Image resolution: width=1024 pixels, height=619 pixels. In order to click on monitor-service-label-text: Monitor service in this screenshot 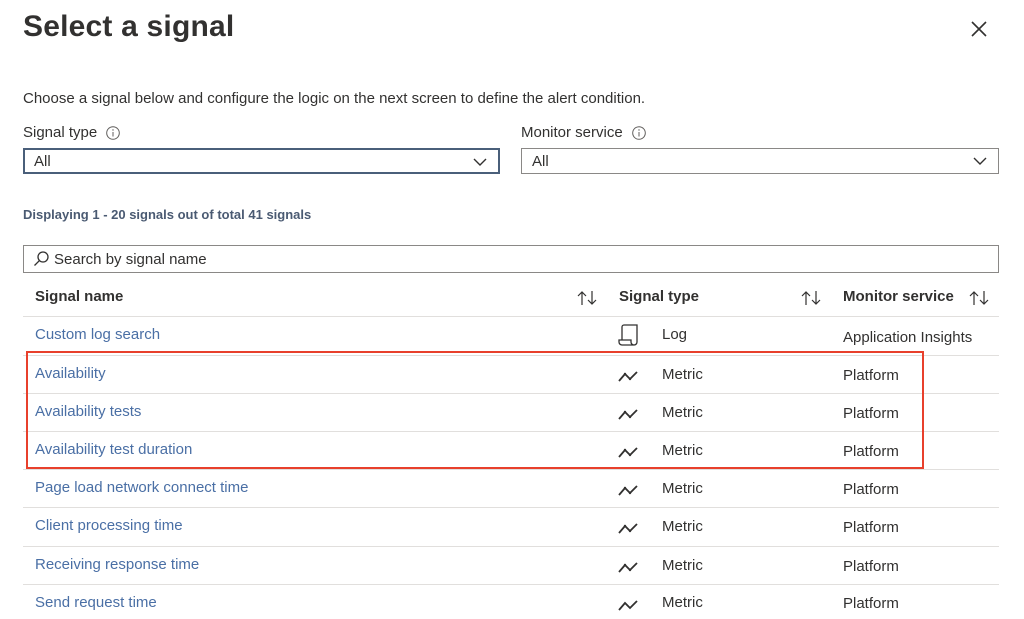, I will do `click(572, 132)`.